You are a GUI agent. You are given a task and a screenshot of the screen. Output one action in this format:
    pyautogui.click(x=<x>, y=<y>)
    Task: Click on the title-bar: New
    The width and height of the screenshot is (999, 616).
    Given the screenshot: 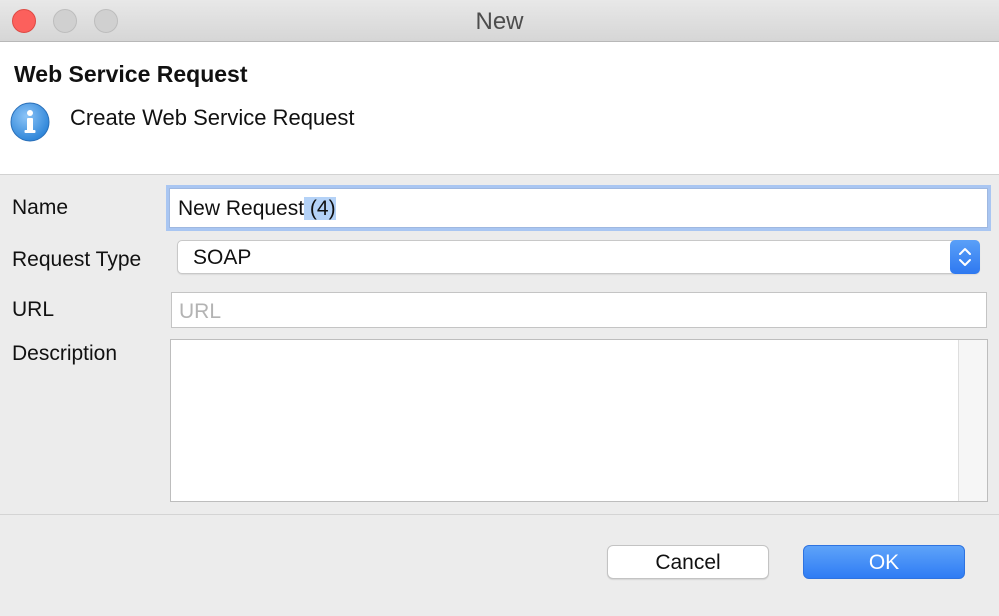 What is the action you would take?
    pyautogui.click(x=499, y=21)
    